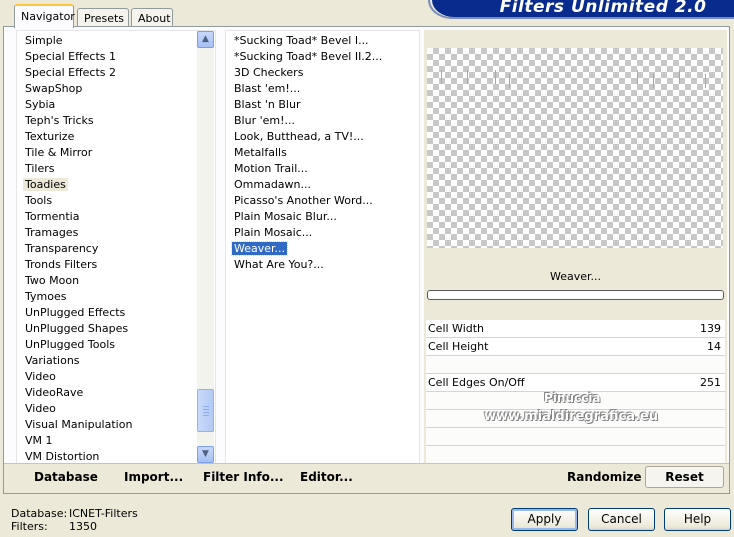 The width and height of the screenshot is (734, 537). Describe the element at coordinates (710, 382) in the screenshot. I see `param-value: 251` at that location.